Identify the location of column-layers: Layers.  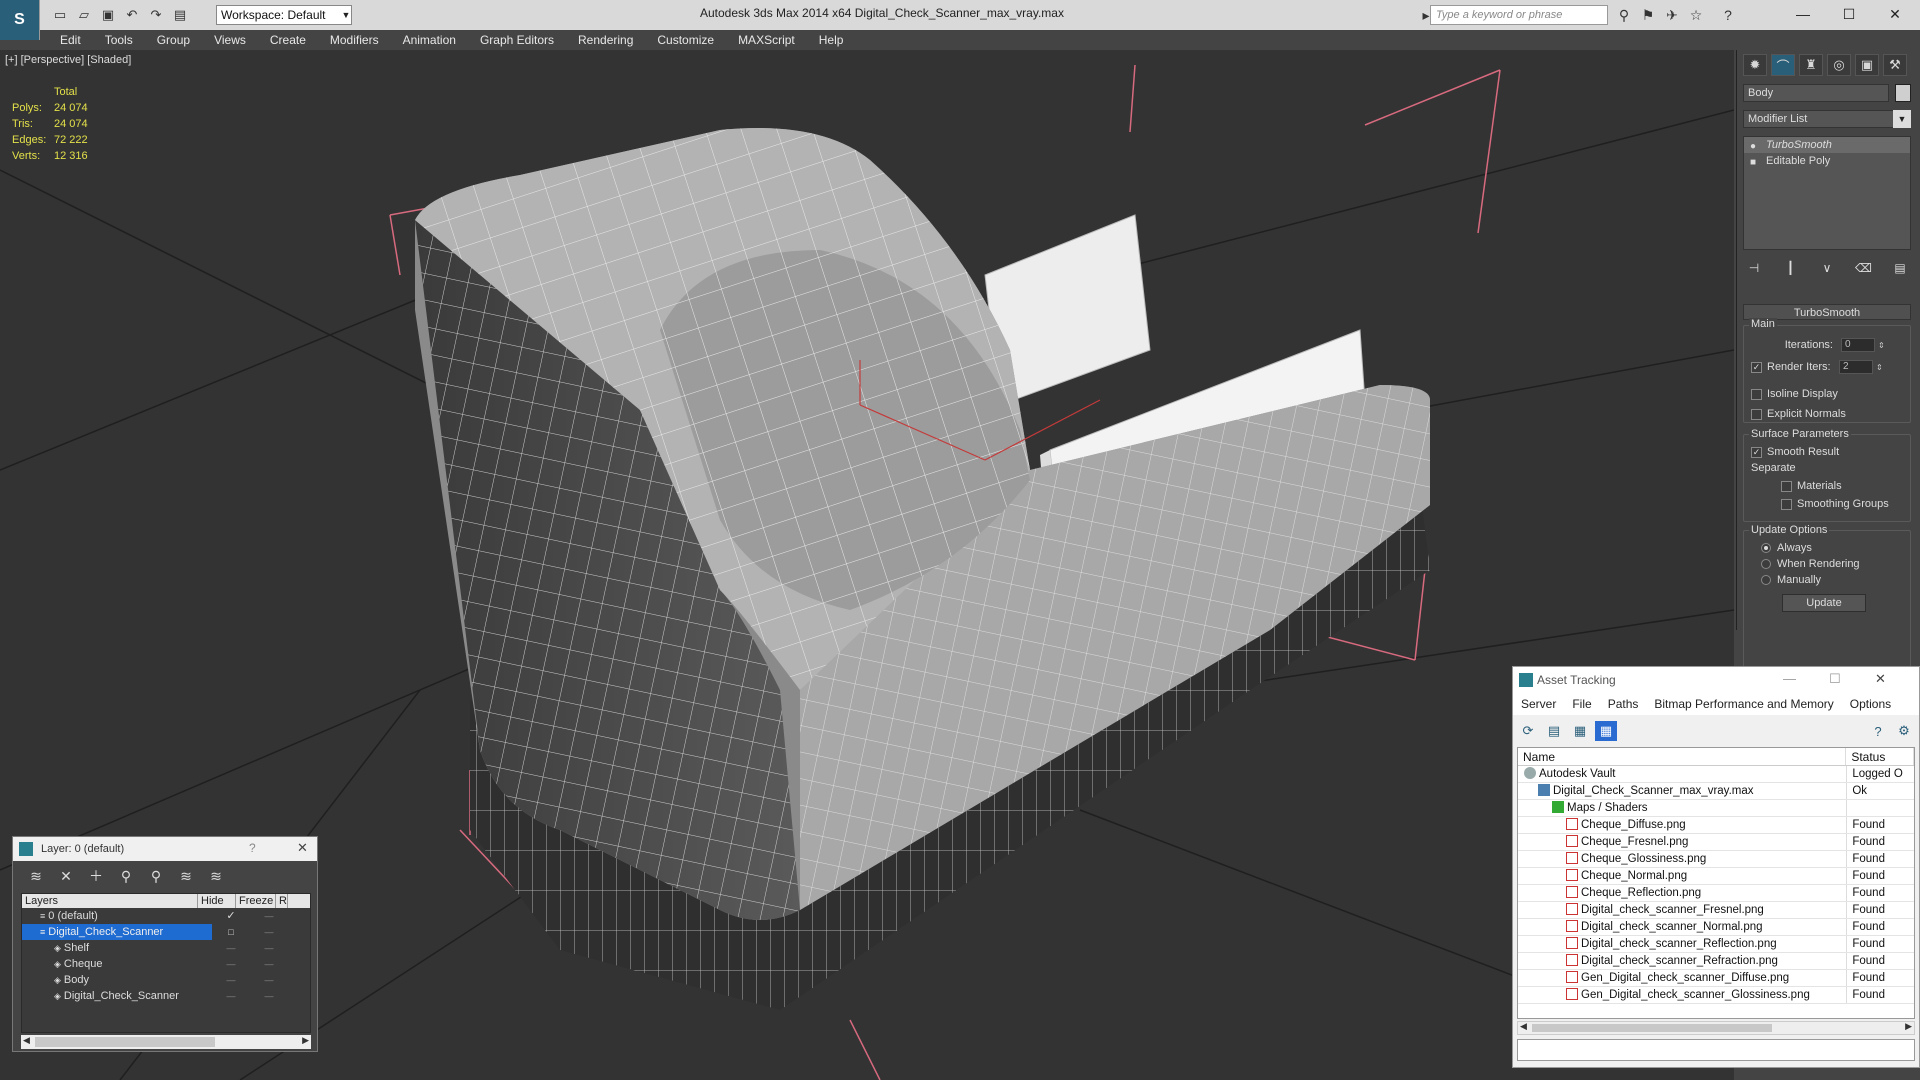
(110, 901).